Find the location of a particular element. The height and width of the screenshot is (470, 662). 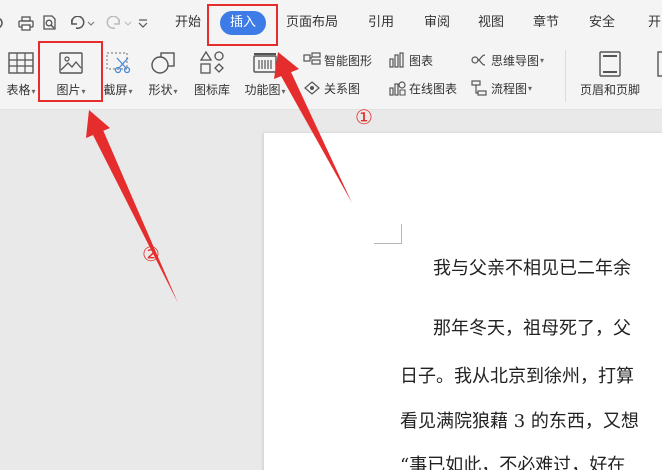

step-1-marker: ① is located at coordinates (364, 117).